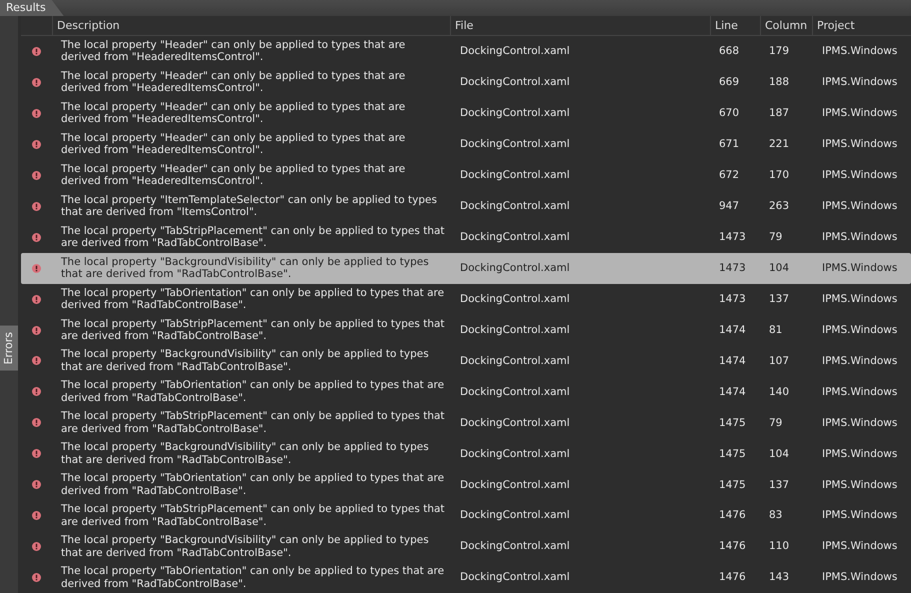 The image size is (911, 593). What do you see at coordinates (251, 25) in the screenshot?
I see `column-header: Description` at bounding box center [251, 25].